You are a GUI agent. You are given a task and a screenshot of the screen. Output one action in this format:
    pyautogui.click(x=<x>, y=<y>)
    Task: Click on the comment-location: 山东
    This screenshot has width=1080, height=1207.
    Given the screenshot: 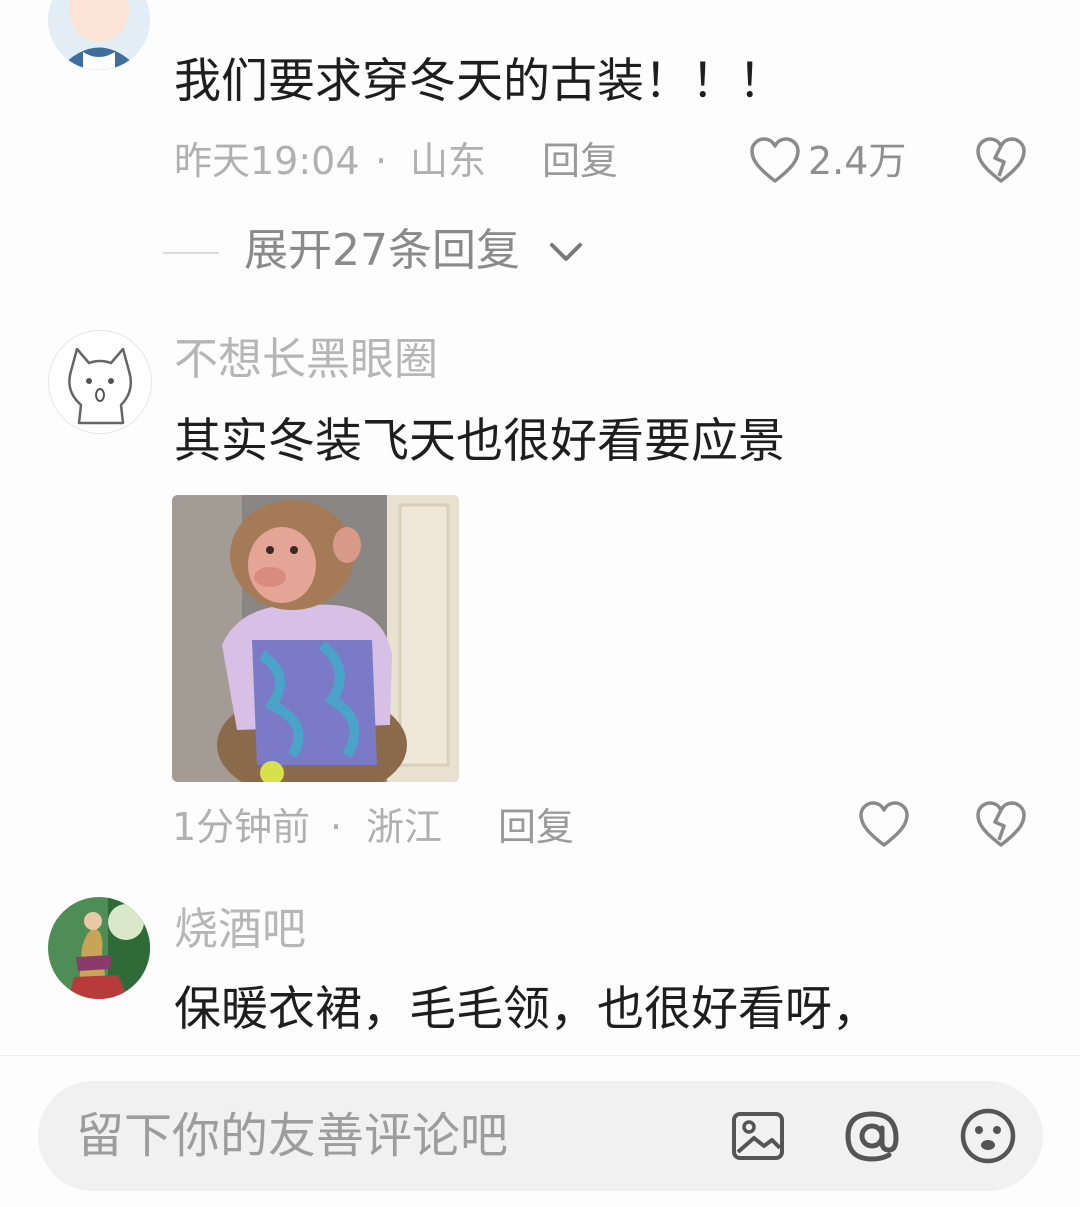 What is the action you would take?
    pyautogui.click(x=448, y=161)
    